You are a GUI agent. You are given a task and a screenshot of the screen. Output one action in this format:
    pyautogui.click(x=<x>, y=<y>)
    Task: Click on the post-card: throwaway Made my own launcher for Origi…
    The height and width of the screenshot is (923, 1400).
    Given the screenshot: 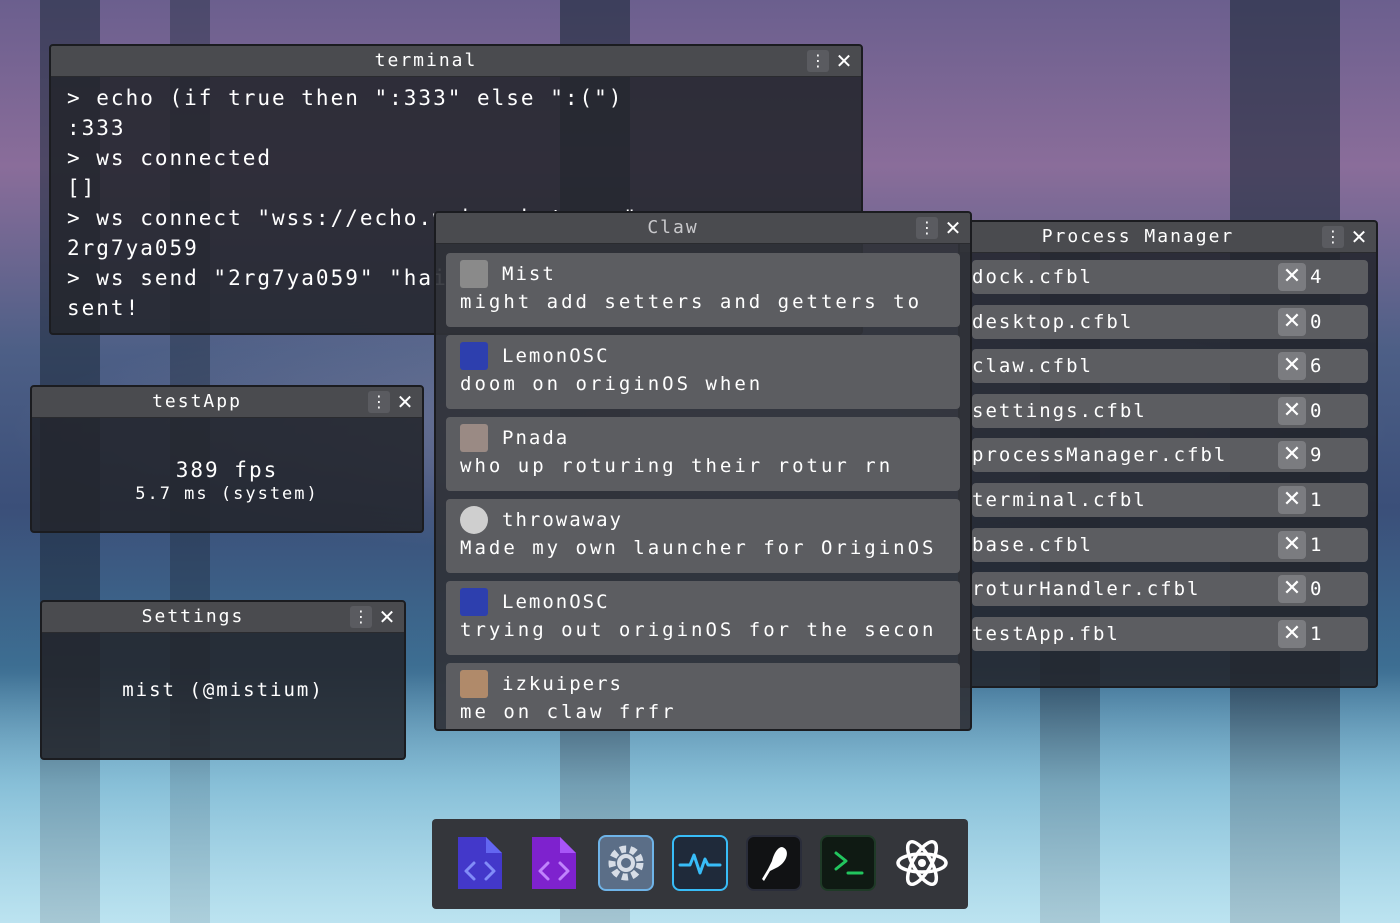 What is the action you would take?
    pyautogui.click(x=703, y=536)
    